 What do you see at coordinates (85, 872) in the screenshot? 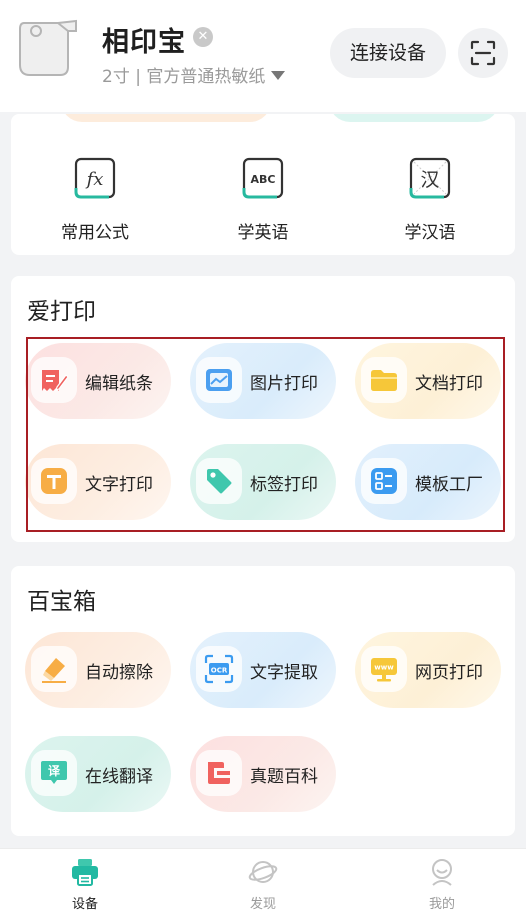
I see `printer-tab-icon` at bounding box center [85, 872].